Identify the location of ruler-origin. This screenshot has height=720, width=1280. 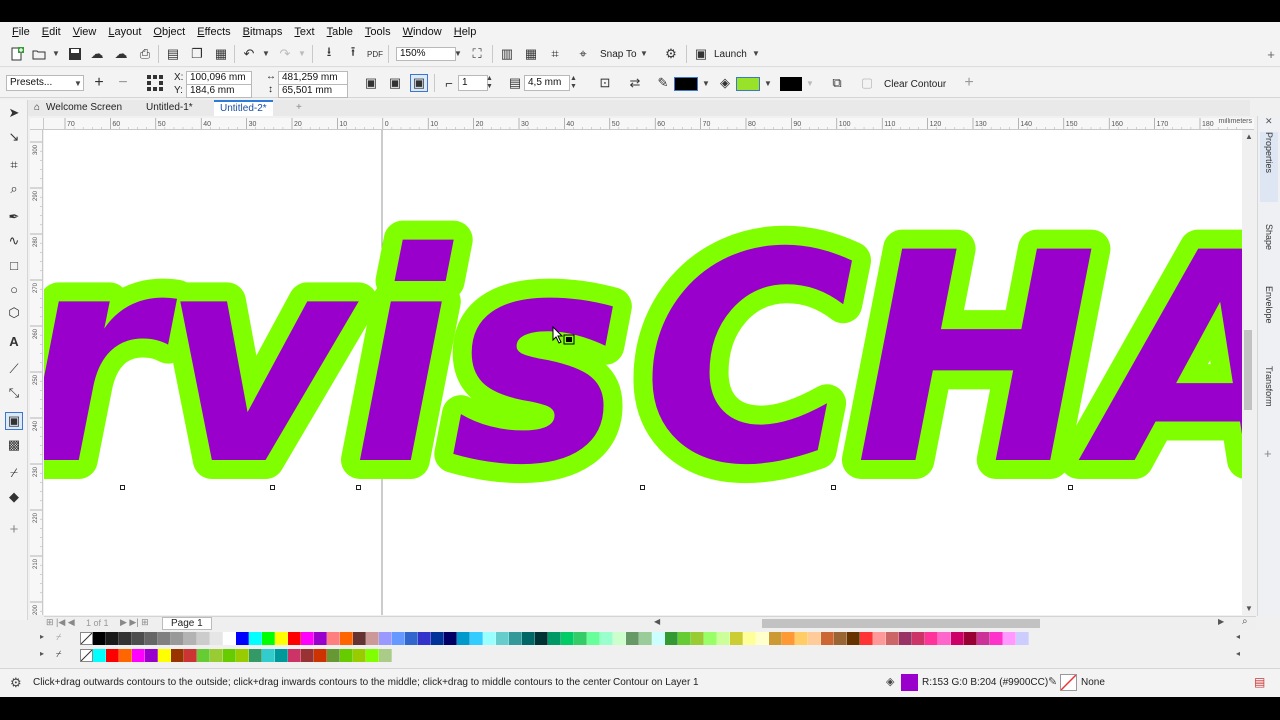
(37, 124).